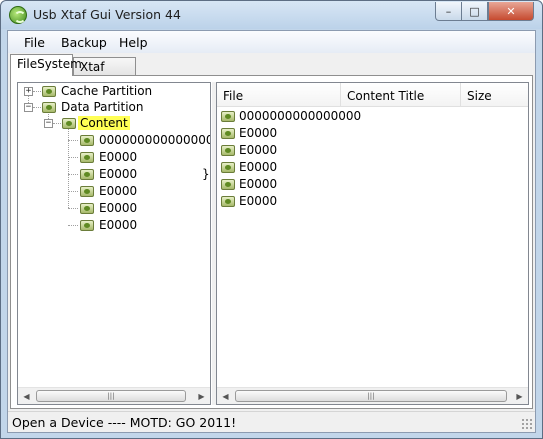 This screenshot has width=543, height=439. I want to click on column-header-size: Size, so click(494, 95).